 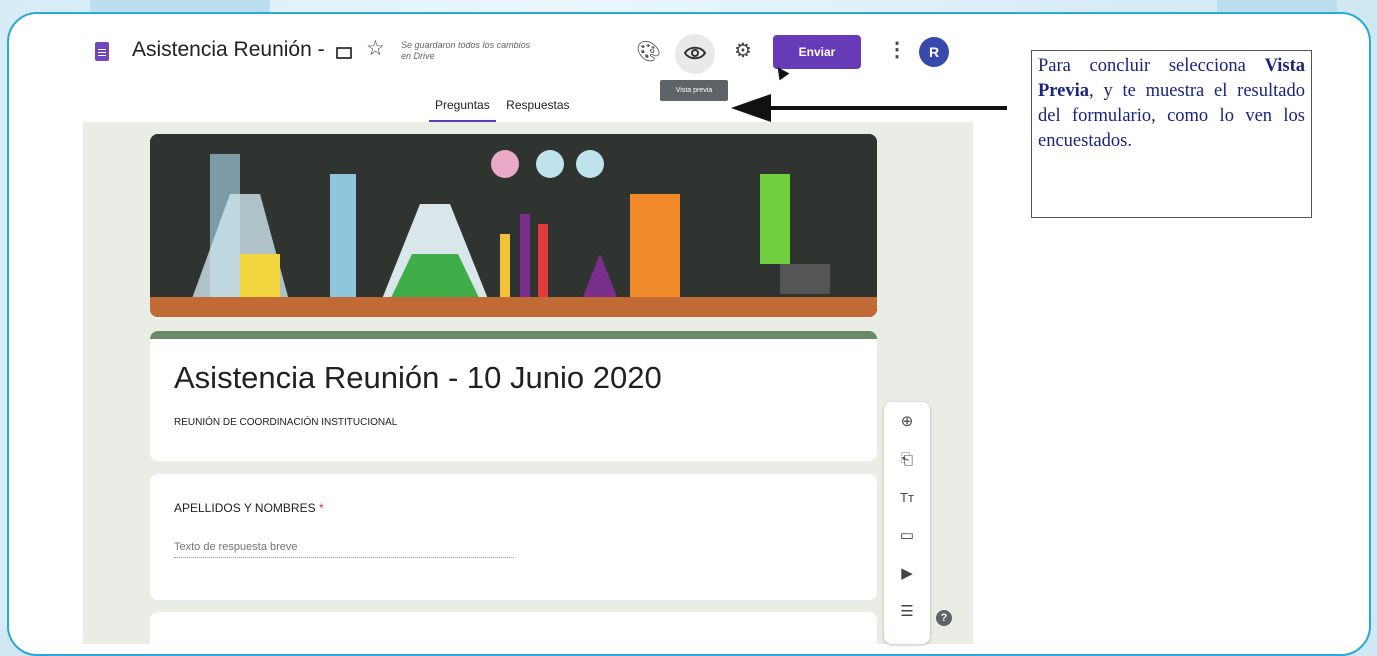 What do you see at coordinates (321, 508) in the screenshot?
I see `required-mark: *` at bounding box center [321, 508].